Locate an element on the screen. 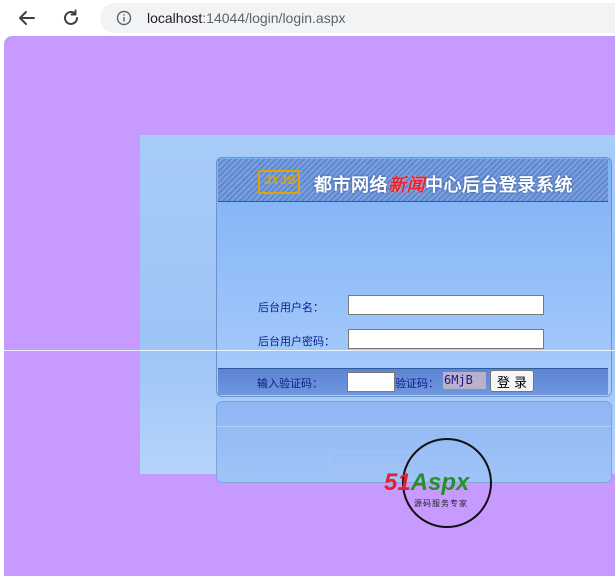  password-label: 后台用户密码： is located at coordinates (296, 341).